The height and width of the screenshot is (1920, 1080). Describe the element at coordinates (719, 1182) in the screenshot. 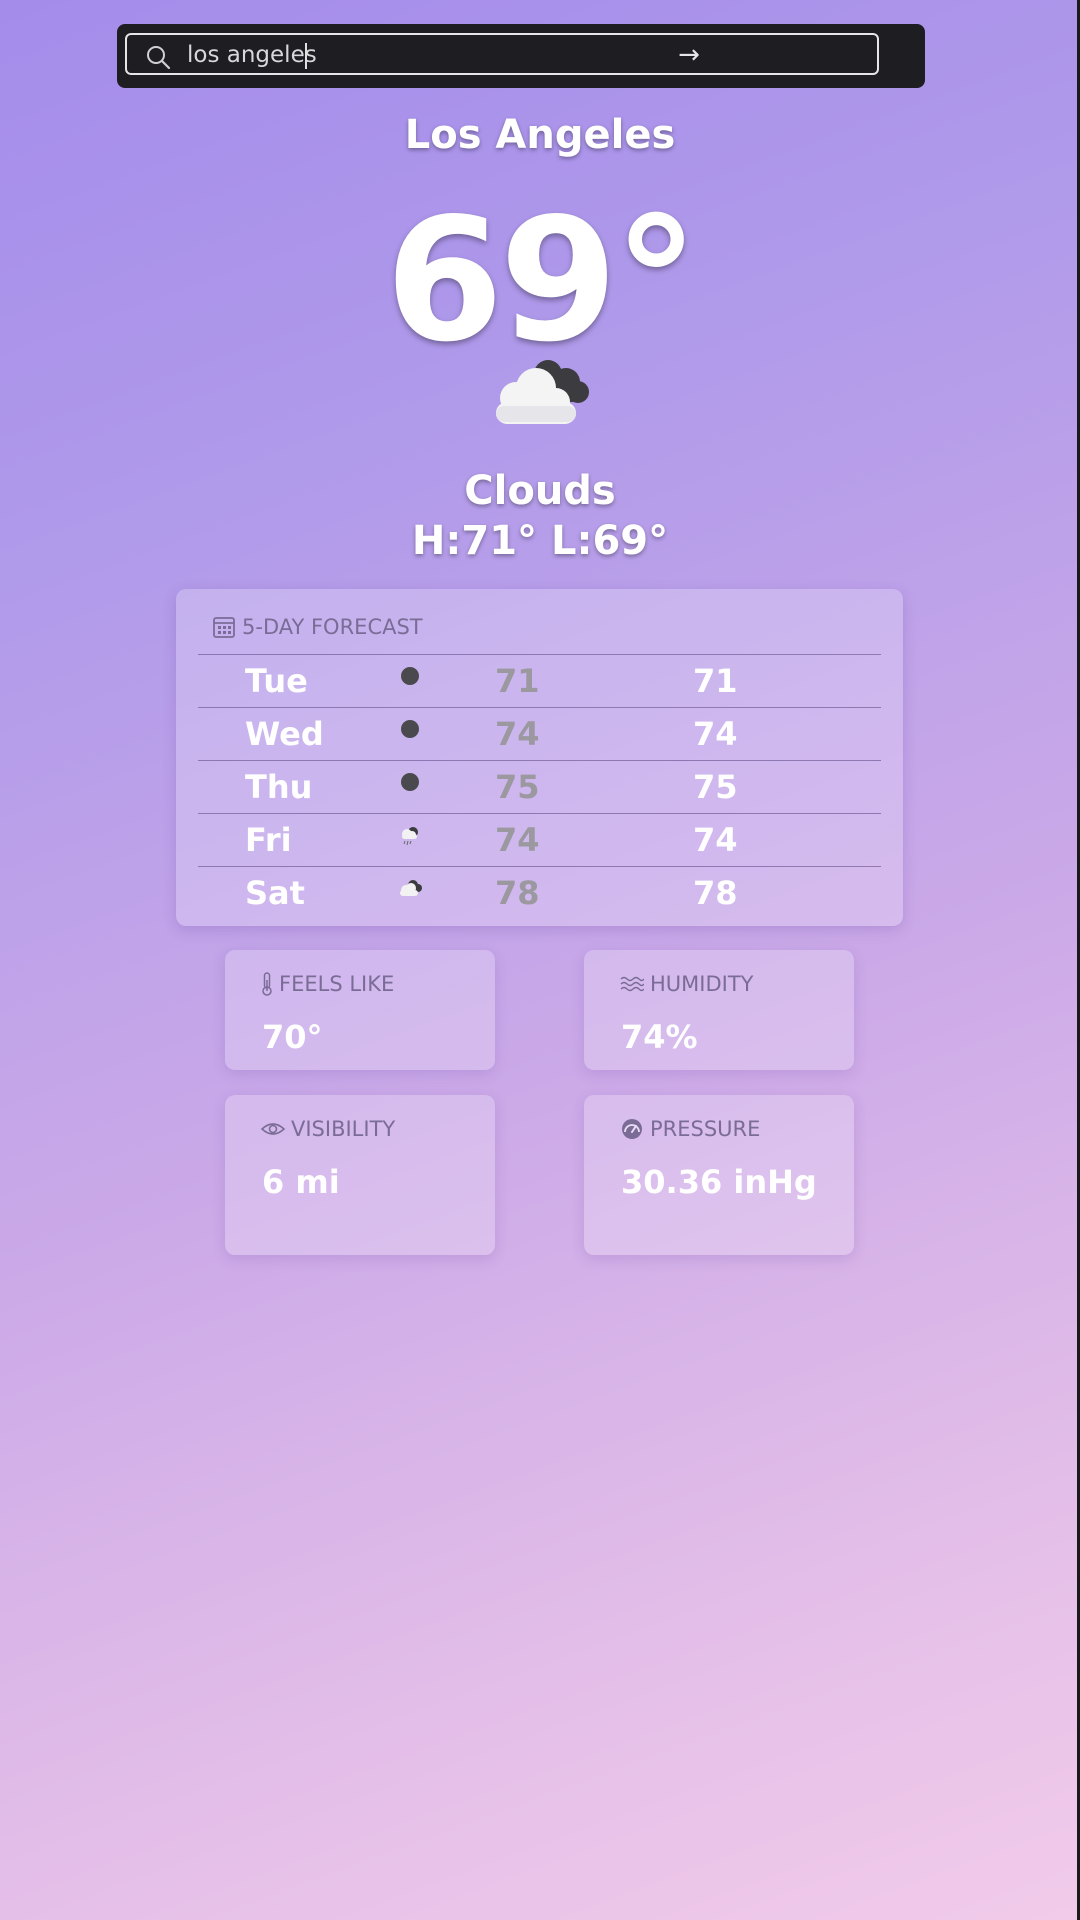

I see `pressure-value: 30.36 inHg` at that location.